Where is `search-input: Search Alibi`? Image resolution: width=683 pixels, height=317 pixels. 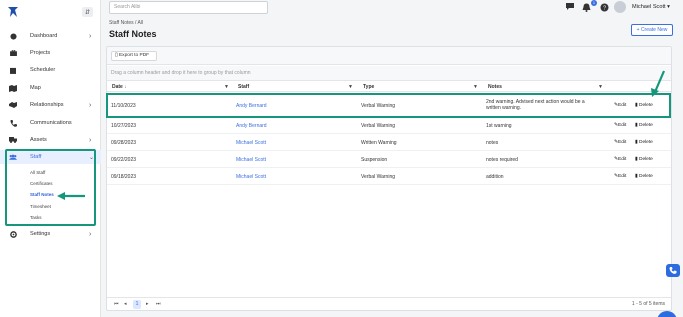 search-input: Search Alibi is located at coordinates (188, 7).